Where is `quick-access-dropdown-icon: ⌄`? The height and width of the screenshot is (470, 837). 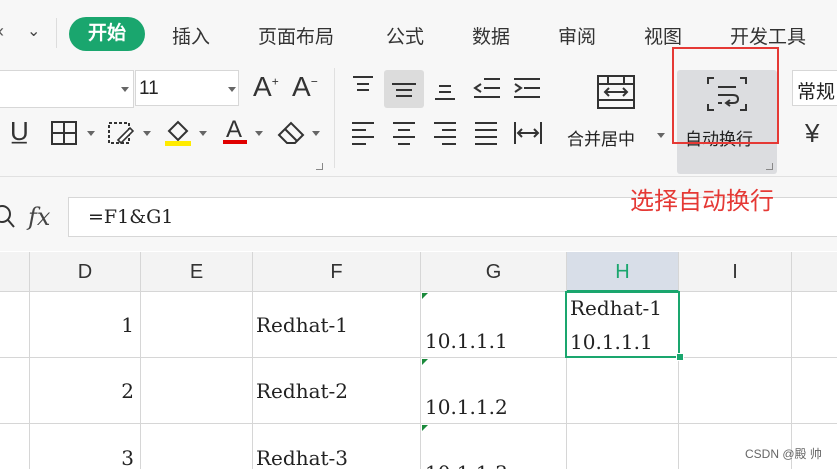
quick-access-dropdown-icon: ⌄ is located at coordinates (33, 32).